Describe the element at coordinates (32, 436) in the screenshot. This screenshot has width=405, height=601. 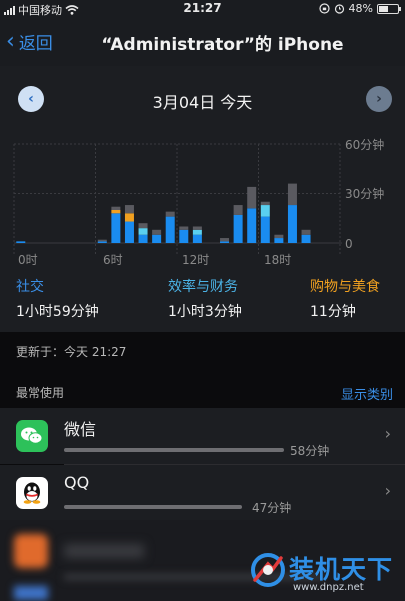
I see `wechat-icon` at that location.